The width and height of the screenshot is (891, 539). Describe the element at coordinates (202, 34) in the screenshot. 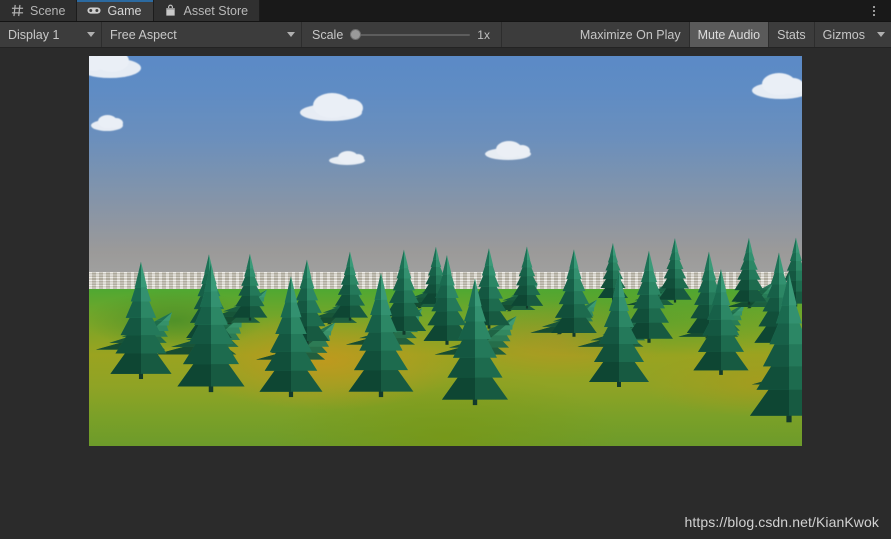

I see `aspect-ratio-dropdown: Free Aspect` at that location.